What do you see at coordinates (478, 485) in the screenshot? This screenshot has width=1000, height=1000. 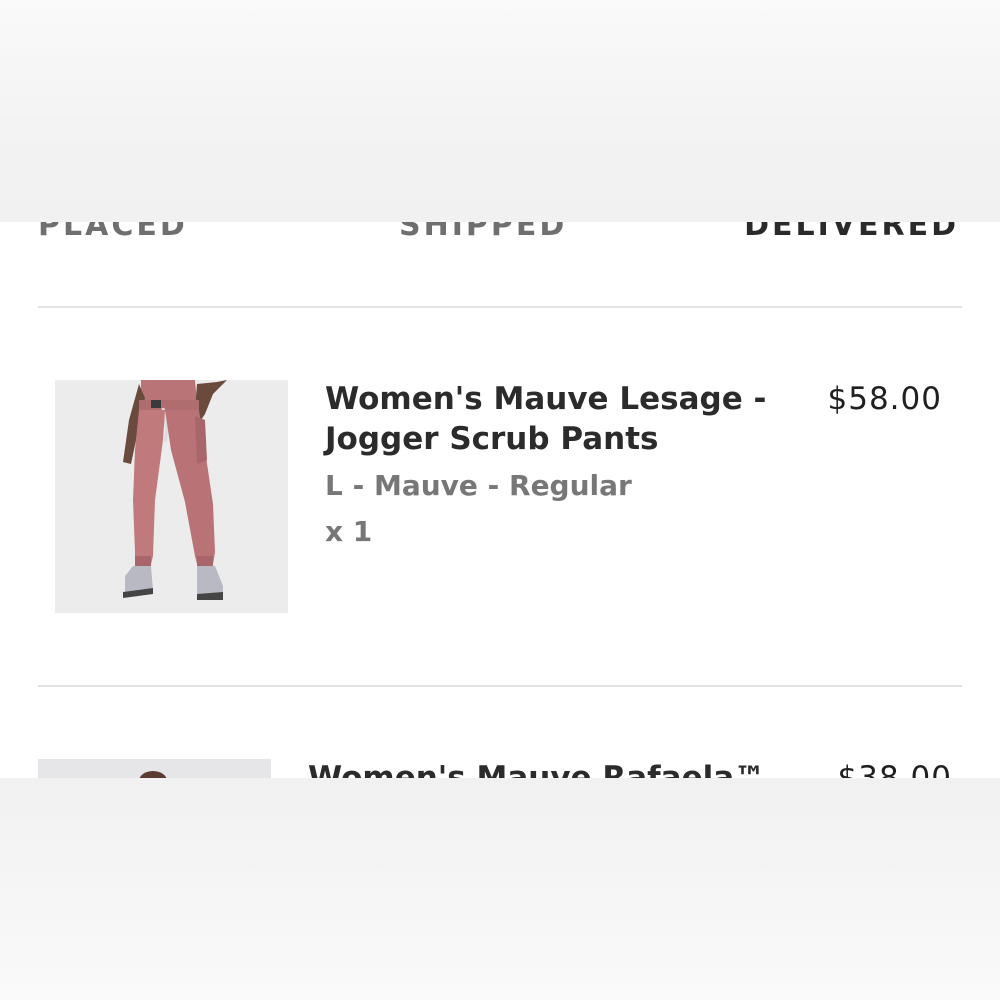 I see `product-variant: L - Mauve - Regular` at bounding box center [478, 485].